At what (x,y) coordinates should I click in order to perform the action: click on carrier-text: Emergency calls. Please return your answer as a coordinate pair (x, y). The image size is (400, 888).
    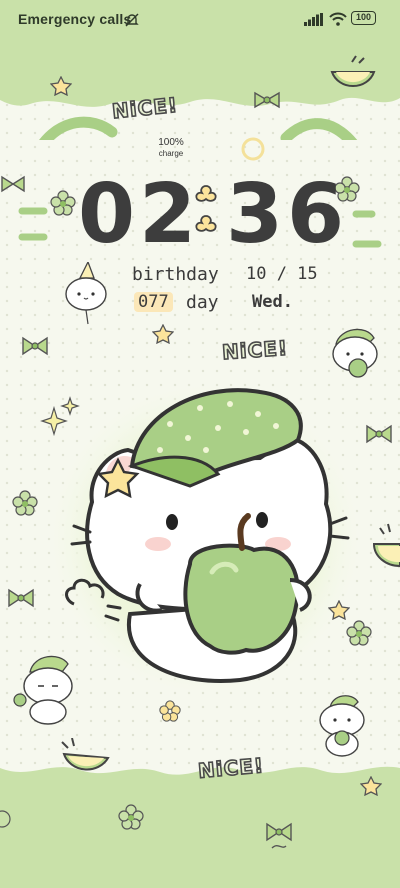
    Looking at the image, I should click on (75, 19).